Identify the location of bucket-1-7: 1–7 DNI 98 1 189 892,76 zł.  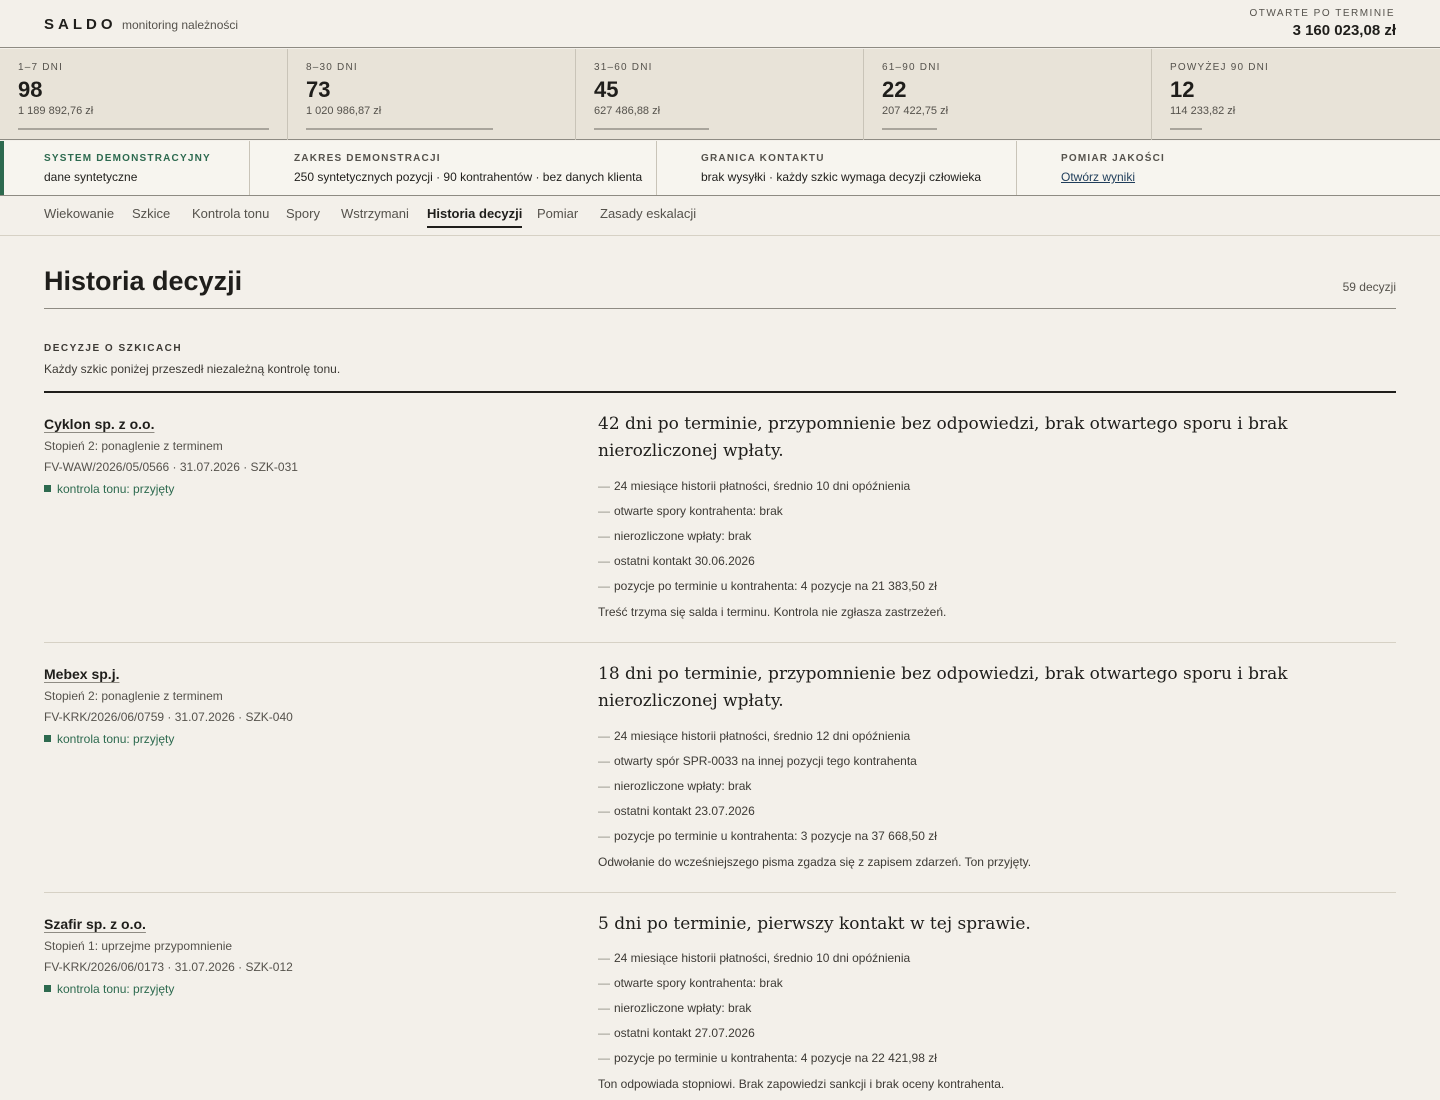
(144, 94).